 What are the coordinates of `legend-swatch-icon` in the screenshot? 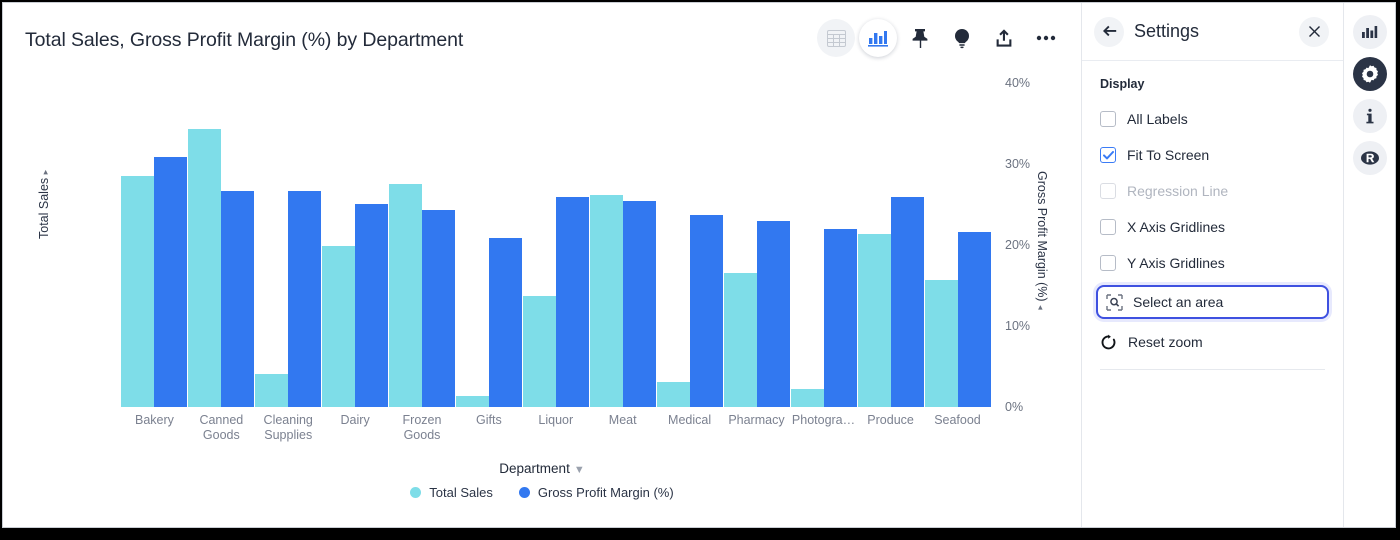 It's located at (416, 492).